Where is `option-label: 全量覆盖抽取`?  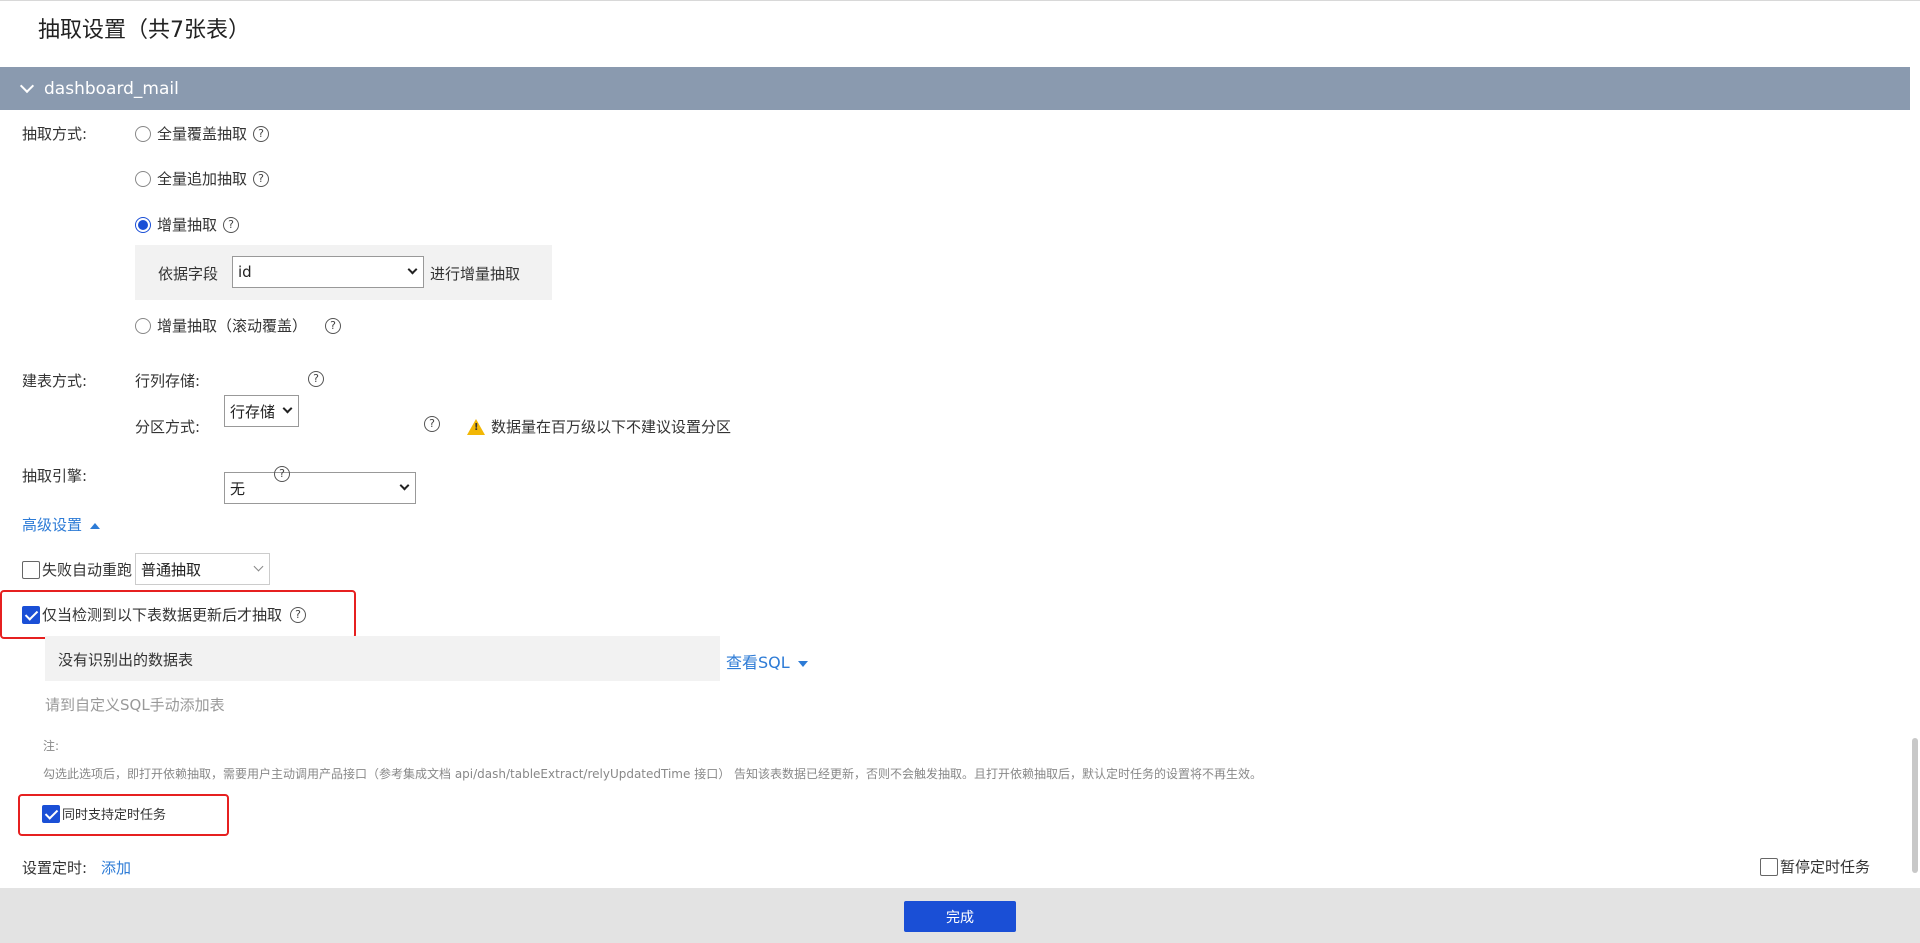
option-label: 全量覆盖抽取 is located at coordinates (202, 134).